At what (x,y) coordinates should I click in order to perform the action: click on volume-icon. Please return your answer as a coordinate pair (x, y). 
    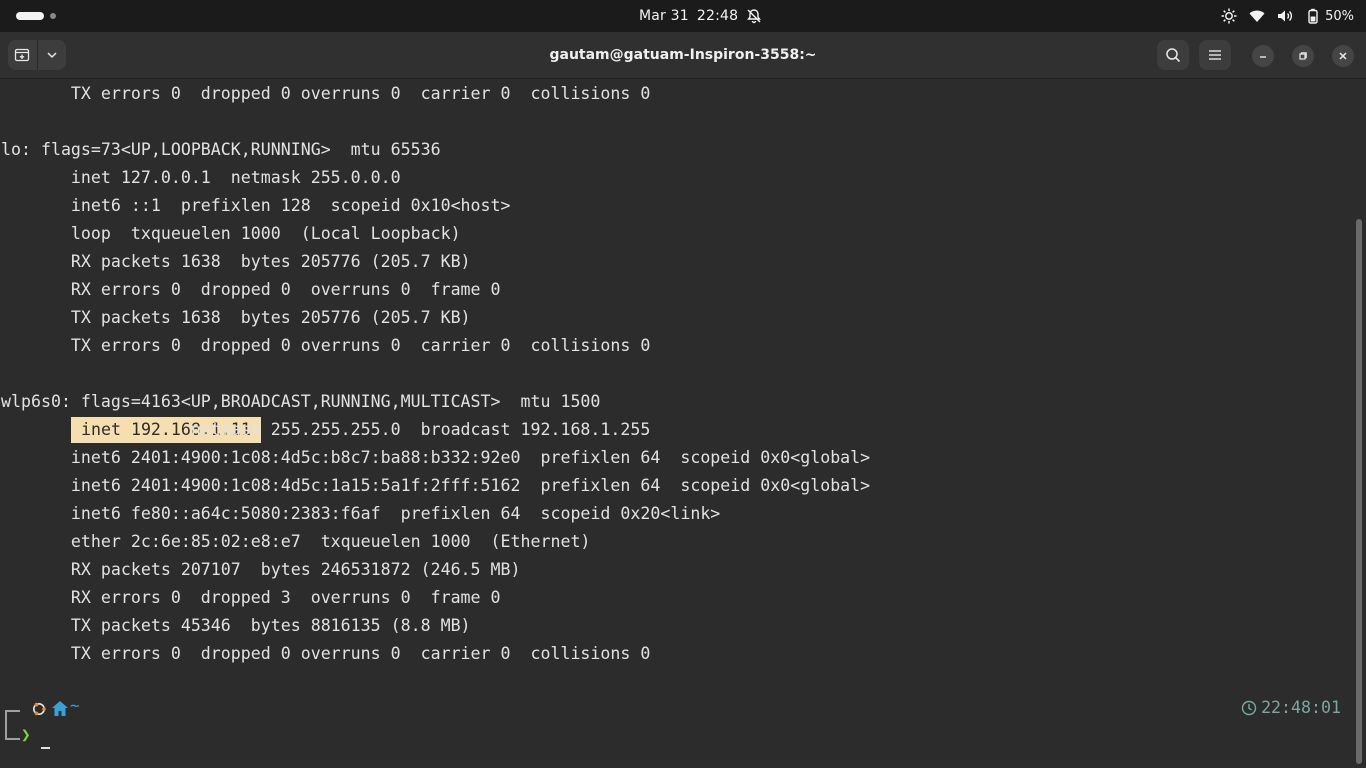
    Looking at the image, I should click on (1285, 16).